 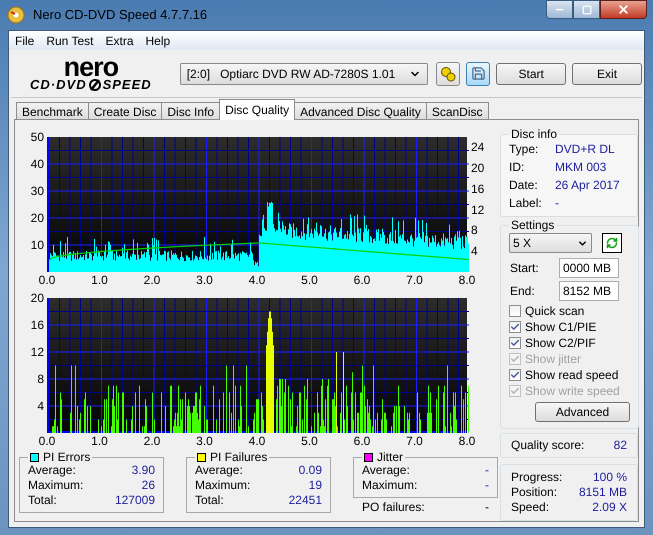 I want to click on refresh-icon, so click(x=612, y=243).